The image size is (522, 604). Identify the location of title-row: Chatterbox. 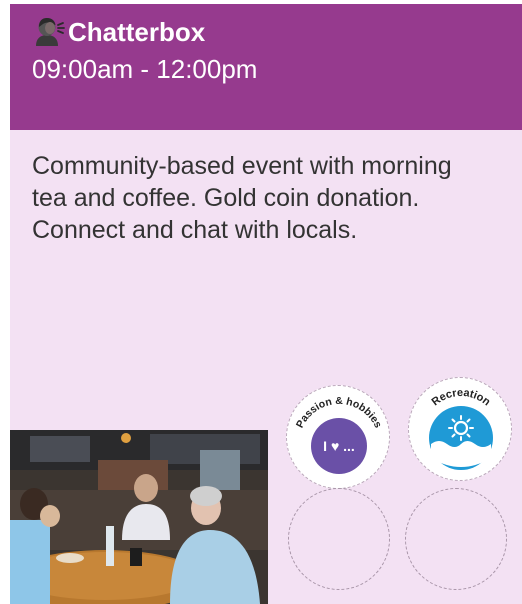
(118, 32).